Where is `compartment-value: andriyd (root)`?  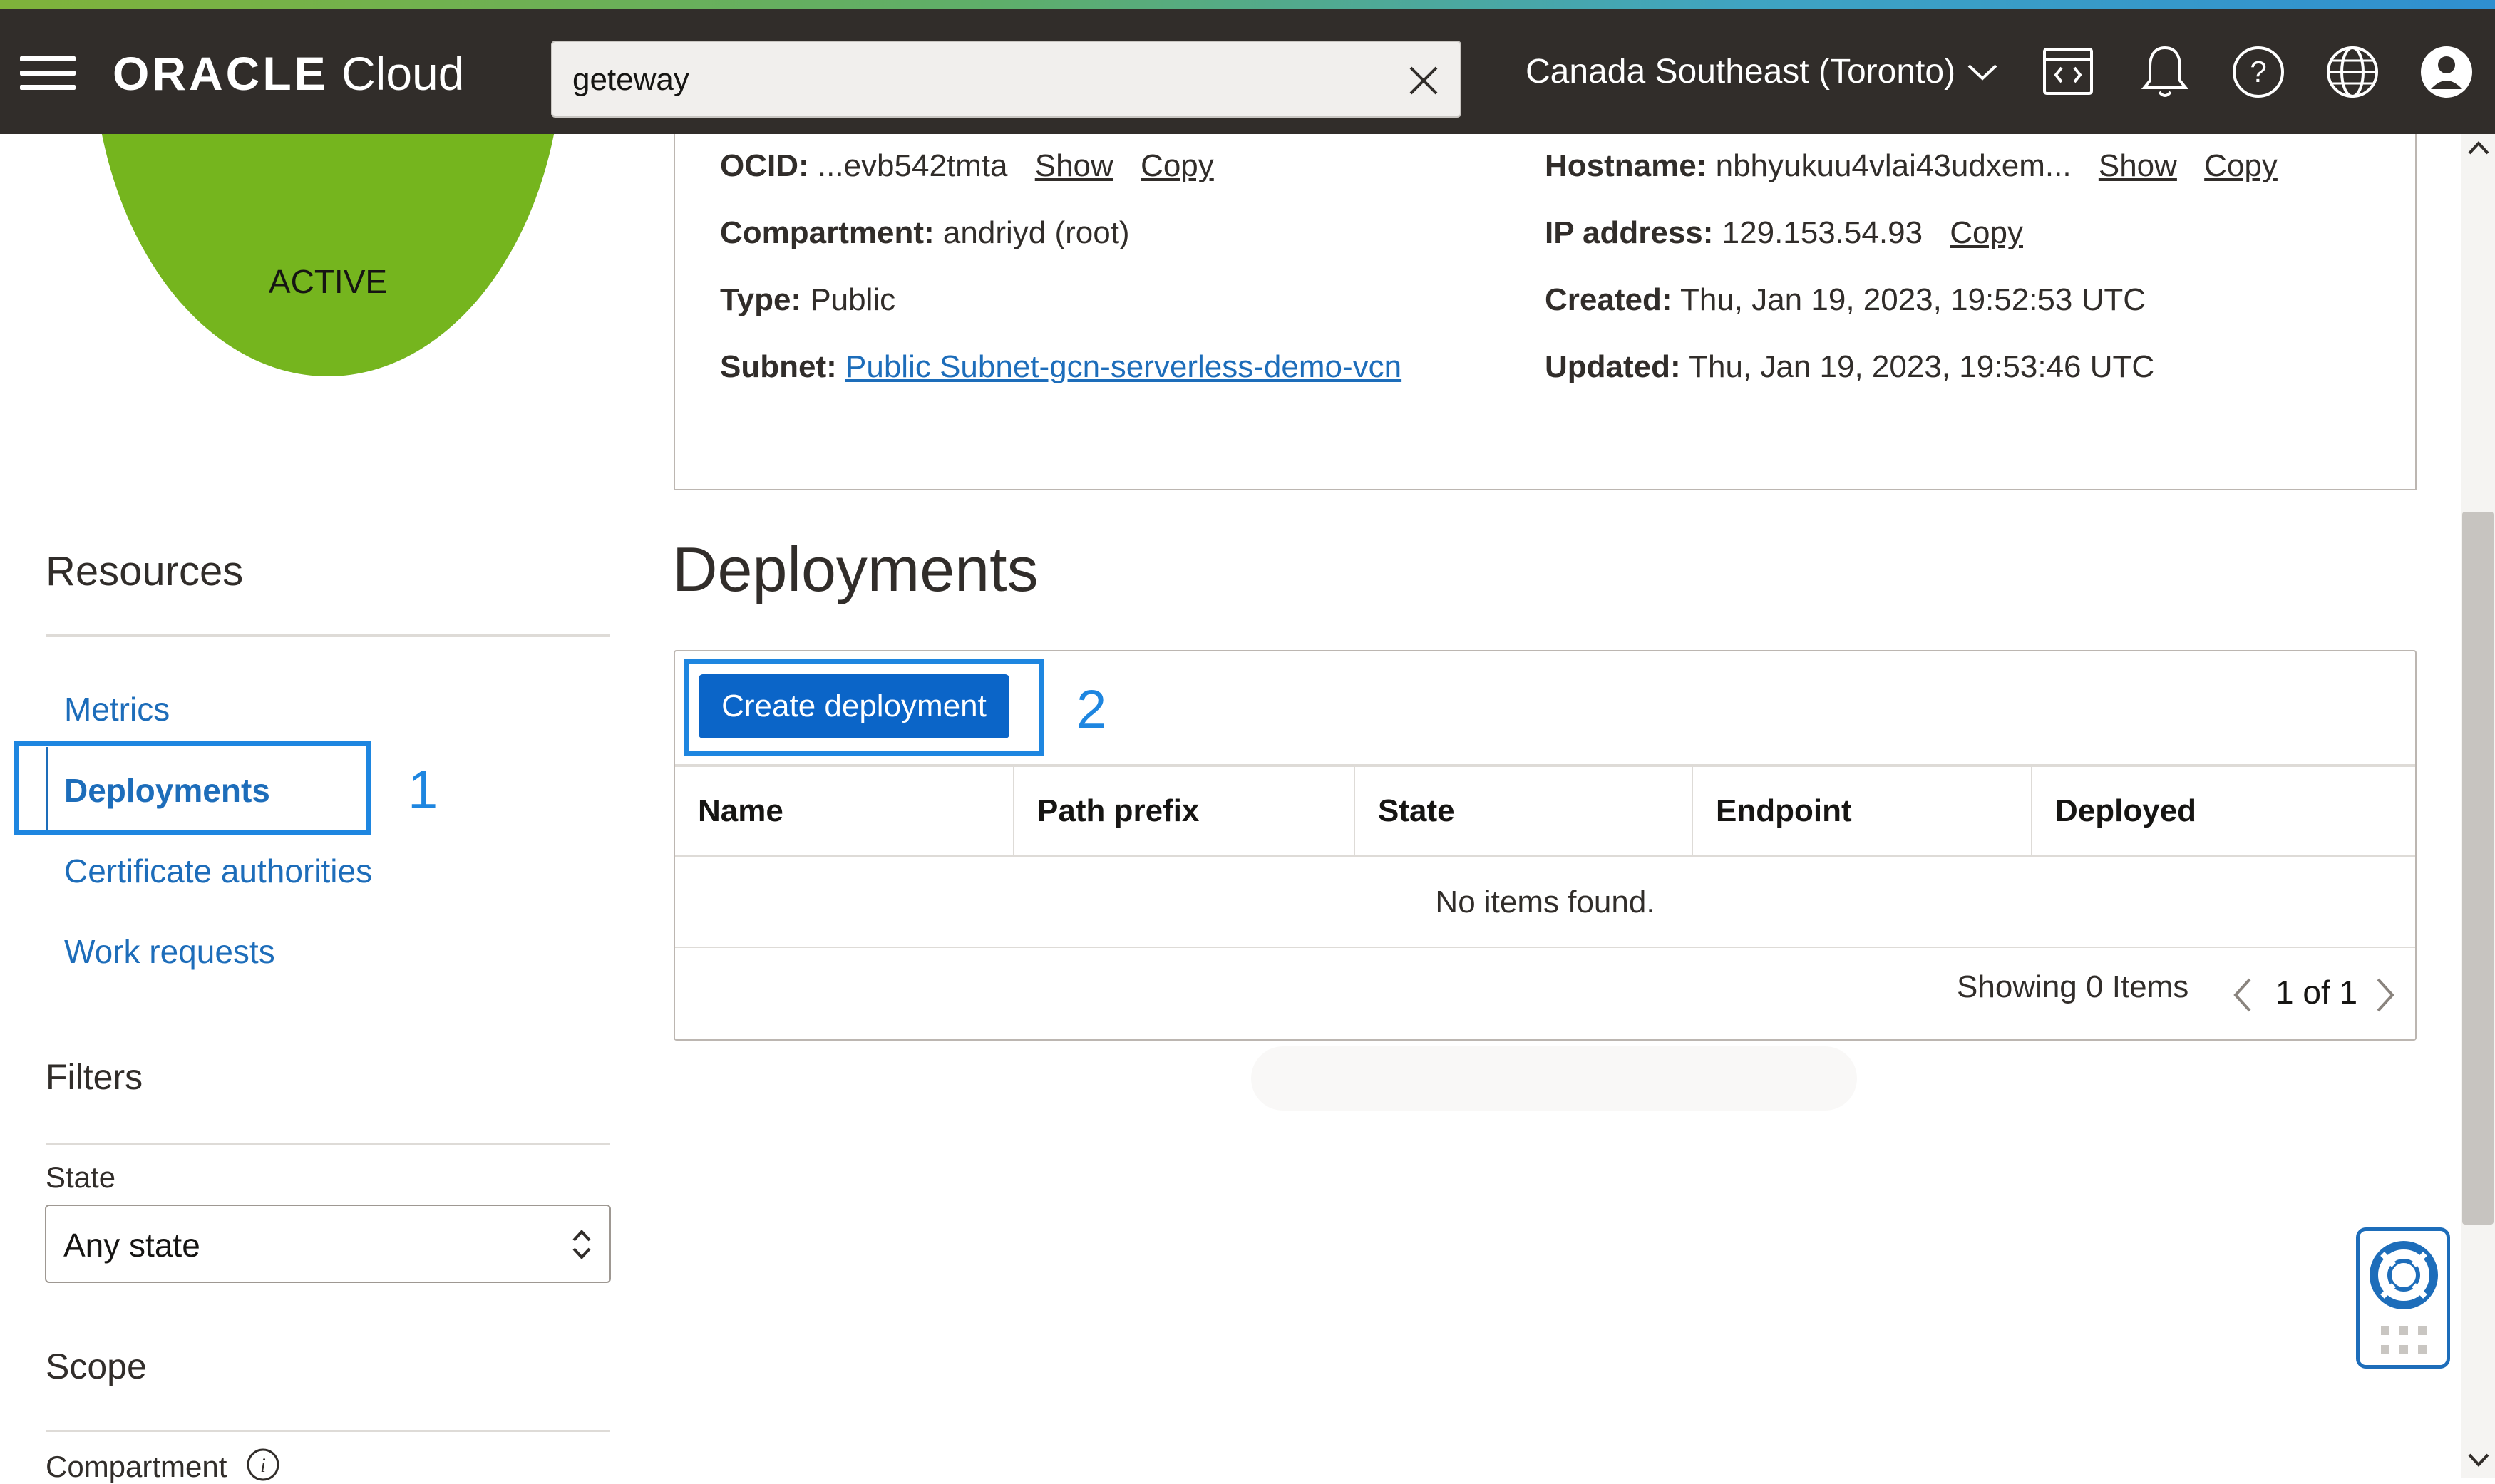 compartment-value: andriyd (root) is located at coordinates (1036, 232).